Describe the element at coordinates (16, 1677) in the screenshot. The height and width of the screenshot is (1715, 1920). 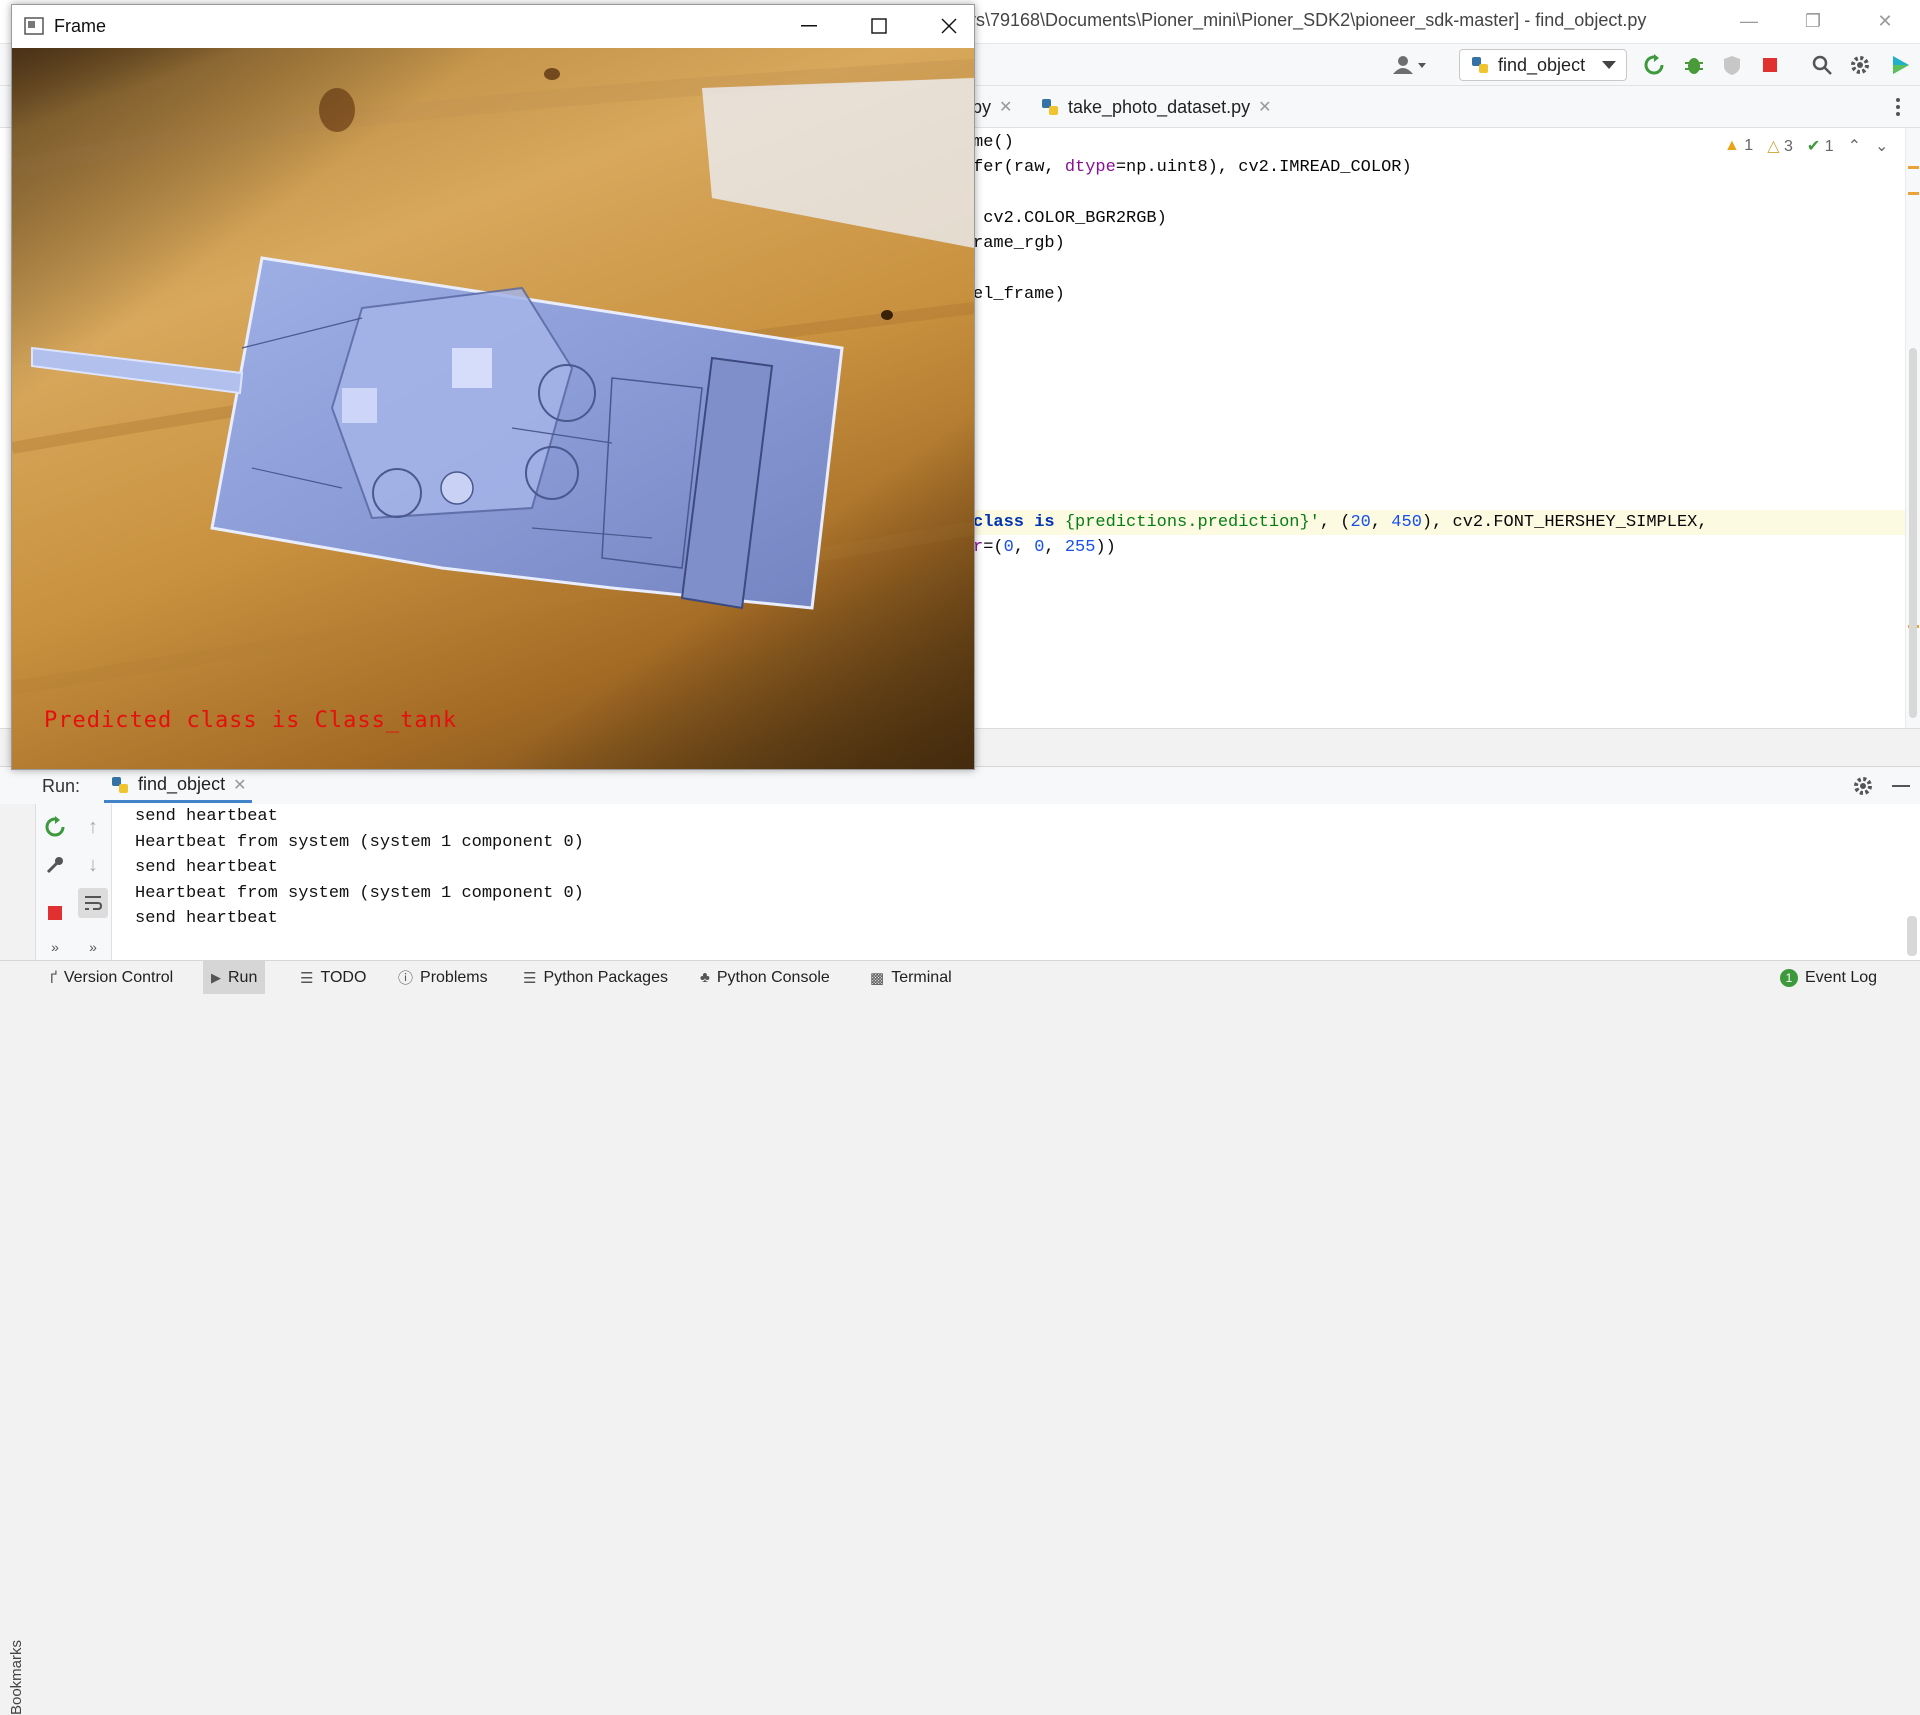
I see `bookmarks-tool-window: Bookmarks` at that location.